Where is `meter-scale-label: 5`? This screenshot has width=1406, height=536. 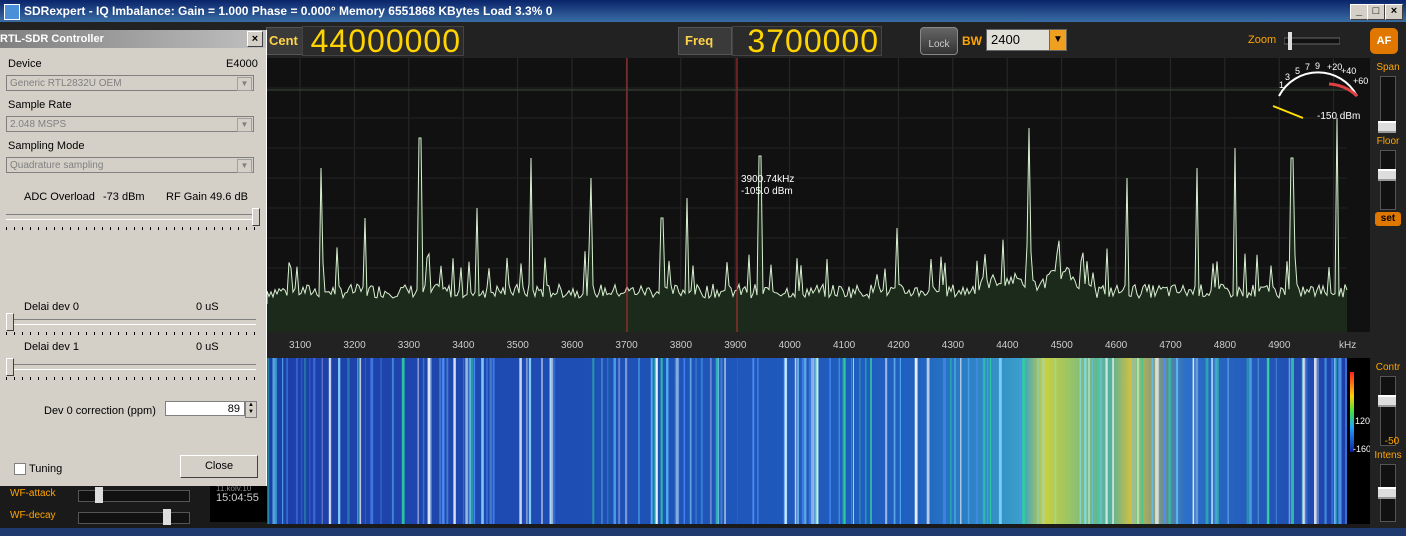 meter-scale-label: 5 is located at coordinates (1297, 71).